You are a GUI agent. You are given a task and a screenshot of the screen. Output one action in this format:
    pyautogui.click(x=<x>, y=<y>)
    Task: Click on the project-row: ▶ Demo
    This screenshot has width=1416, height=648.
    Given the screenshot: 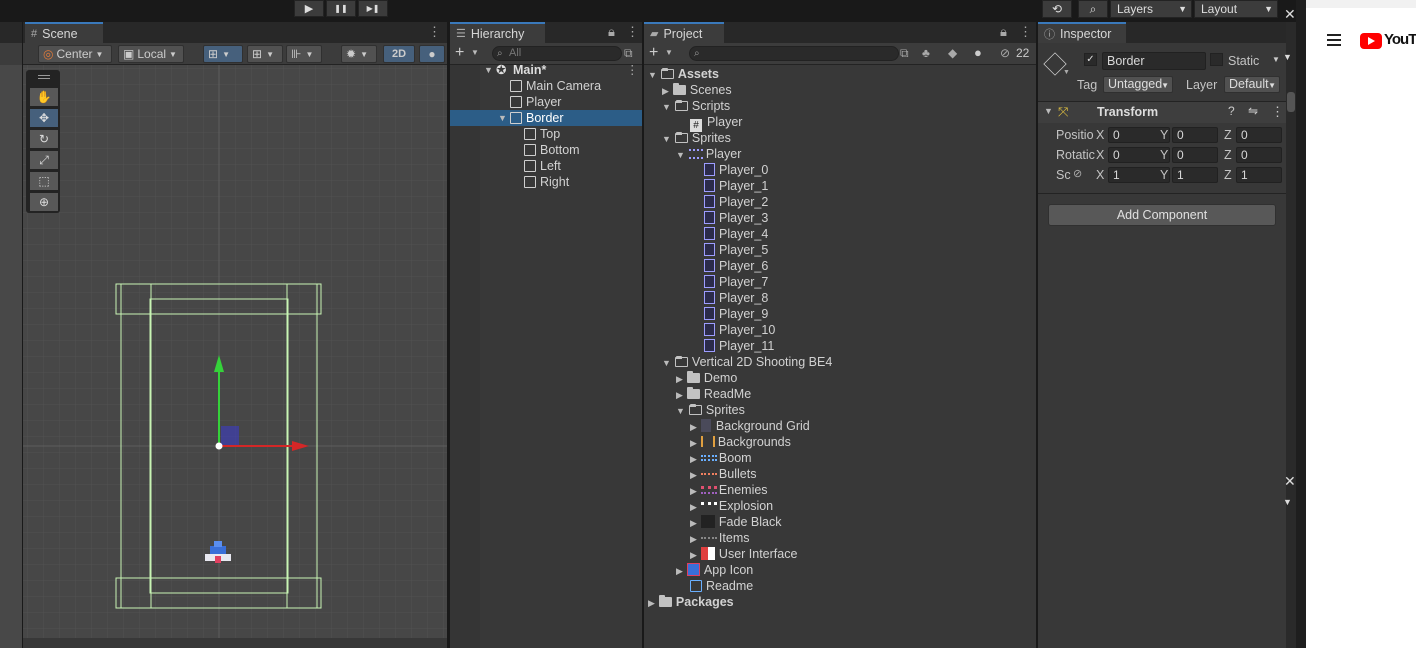 What is the action you would take?
    pyautogui.click(x=706, y=378)
    